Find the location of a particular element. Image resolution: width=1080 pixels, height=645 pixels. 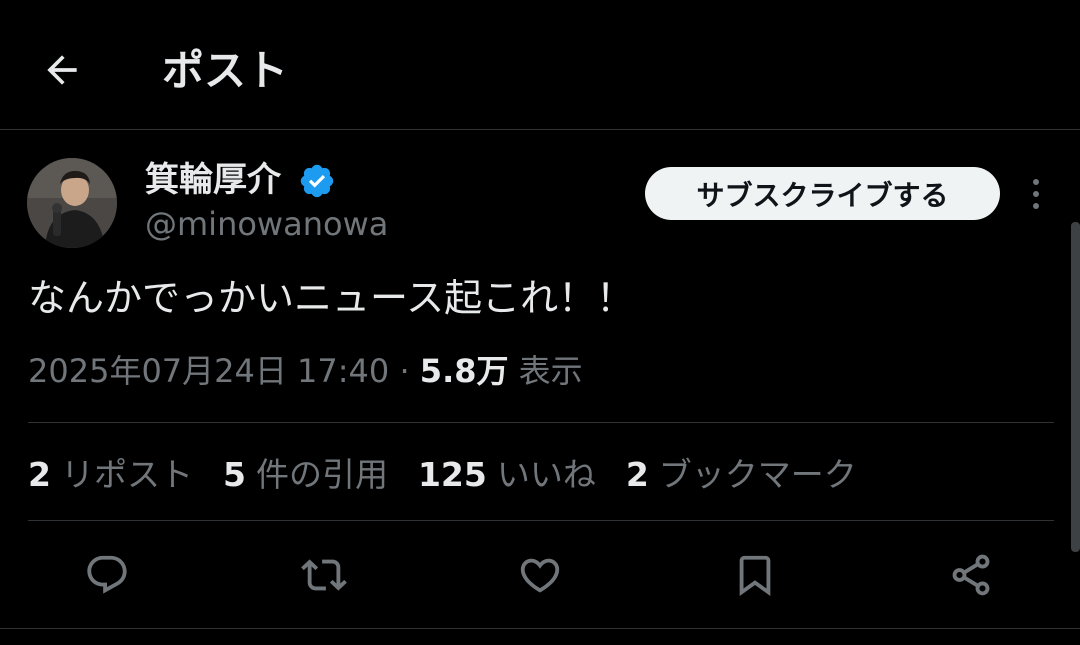

stat-count: 5 is located at coordinates (234, 474).